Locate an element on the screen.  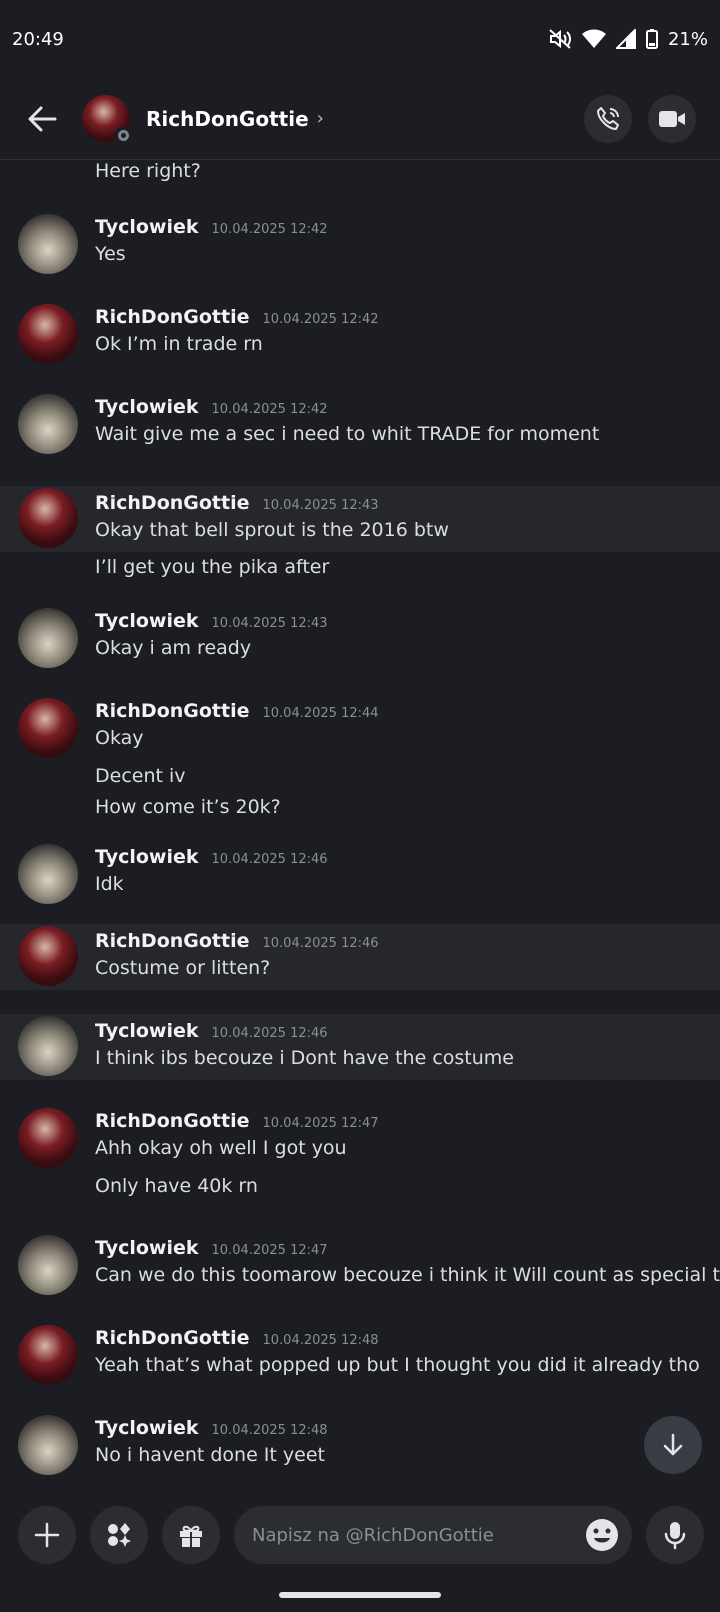
message-text: Costume or litten? is located at coordinates (183, 968).